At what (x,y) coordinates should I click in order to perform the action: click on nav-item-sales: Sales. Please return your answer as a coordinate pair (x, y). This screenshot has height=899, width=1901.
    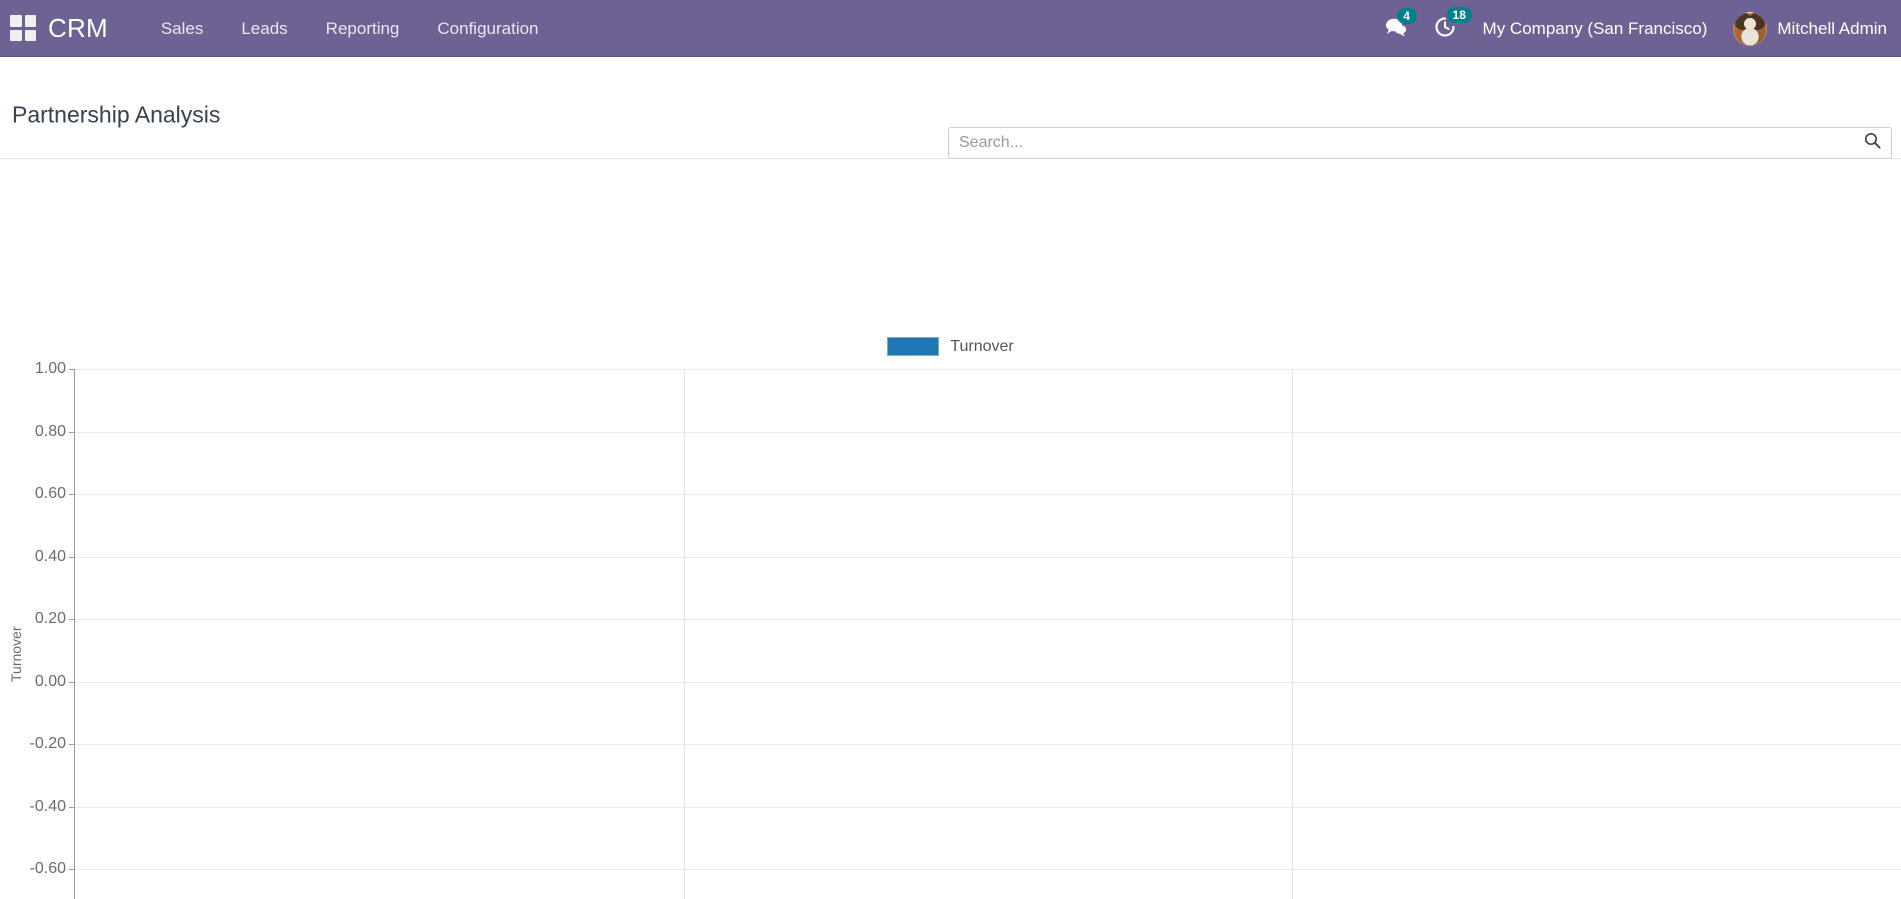
    Looking at the image, I should click on (182, 28).